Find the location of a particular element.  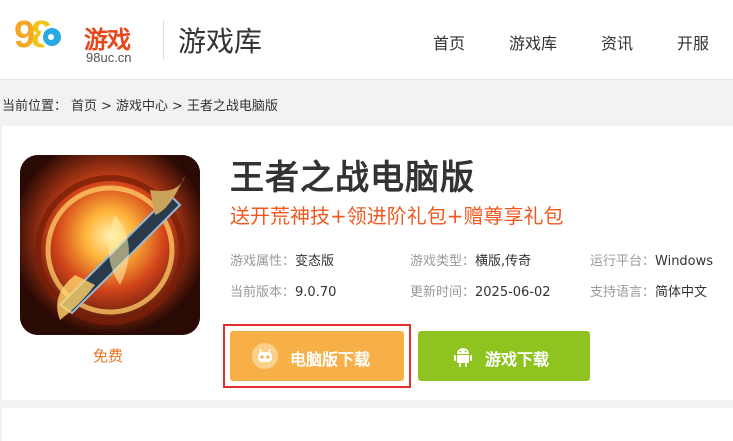

attribute-key: 支持语言： is located at coordinates (623, 292).